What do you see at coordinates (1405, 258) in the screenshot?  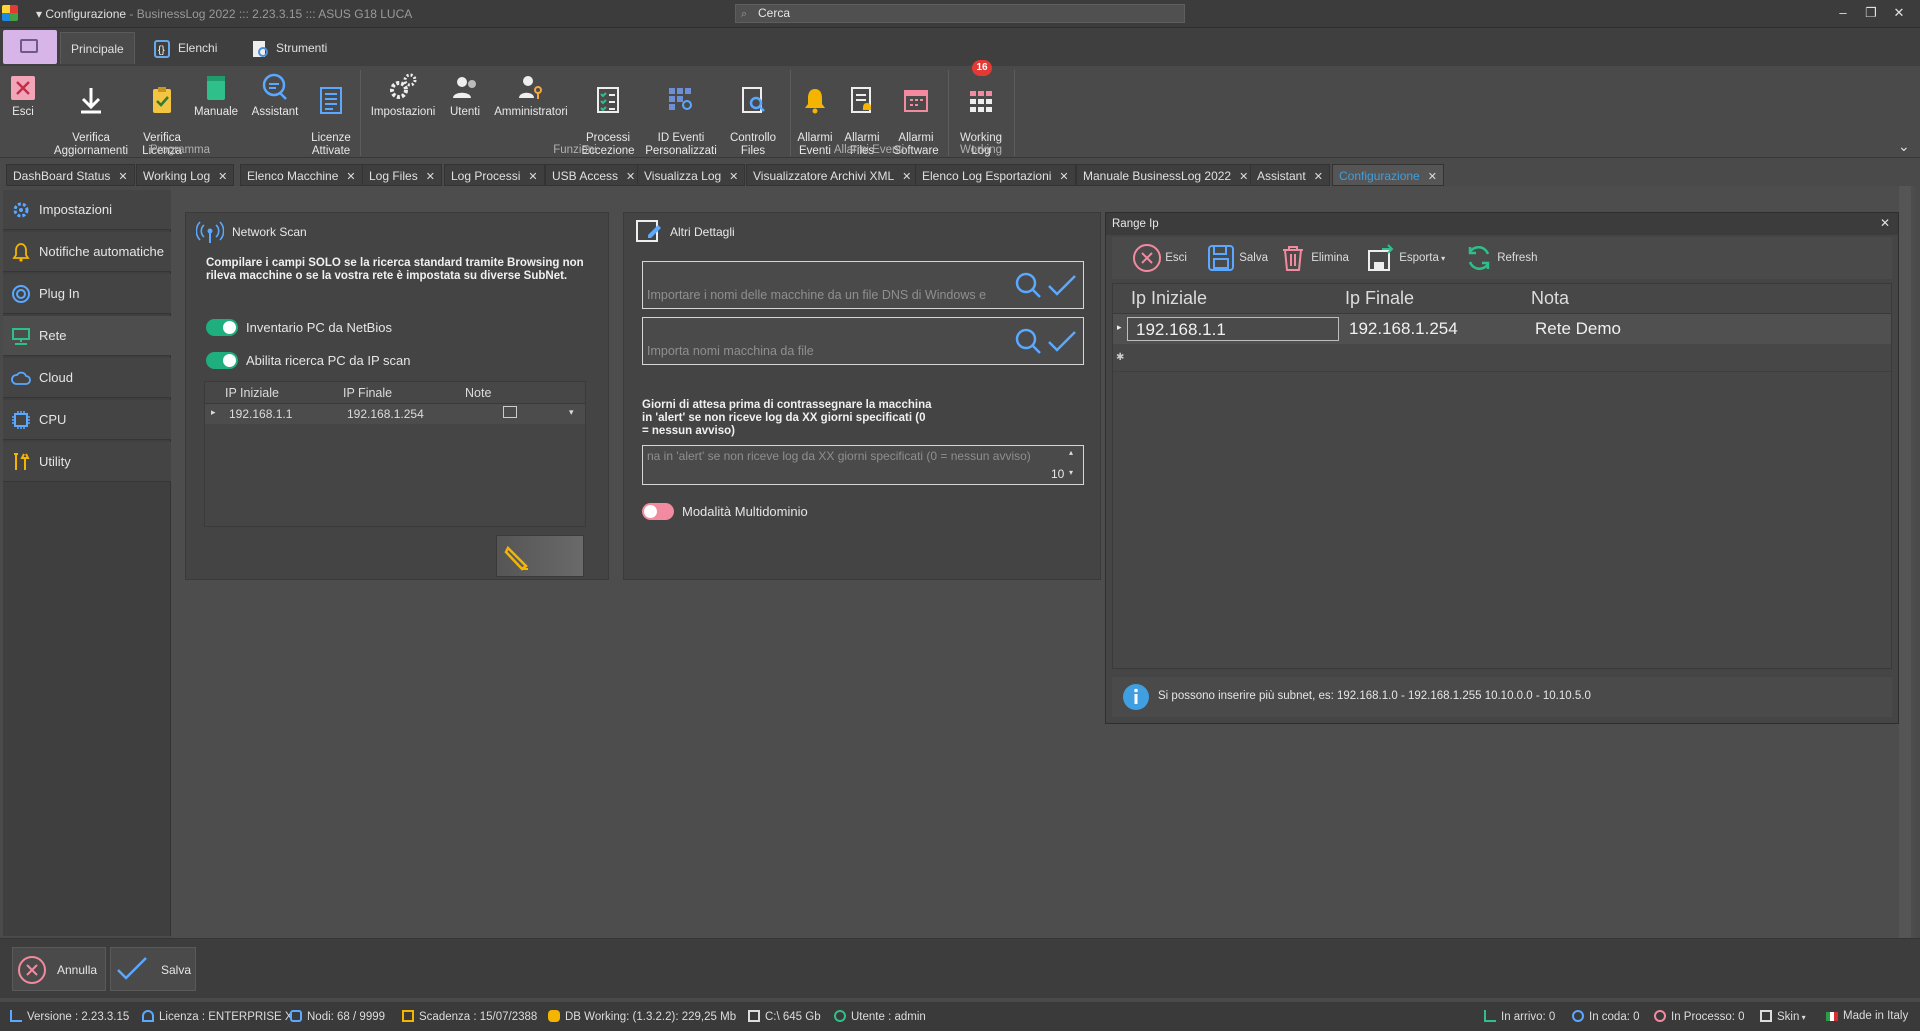 I see `esporta-tool-button: Esporta ▾` at bounding box center [1405, 258].